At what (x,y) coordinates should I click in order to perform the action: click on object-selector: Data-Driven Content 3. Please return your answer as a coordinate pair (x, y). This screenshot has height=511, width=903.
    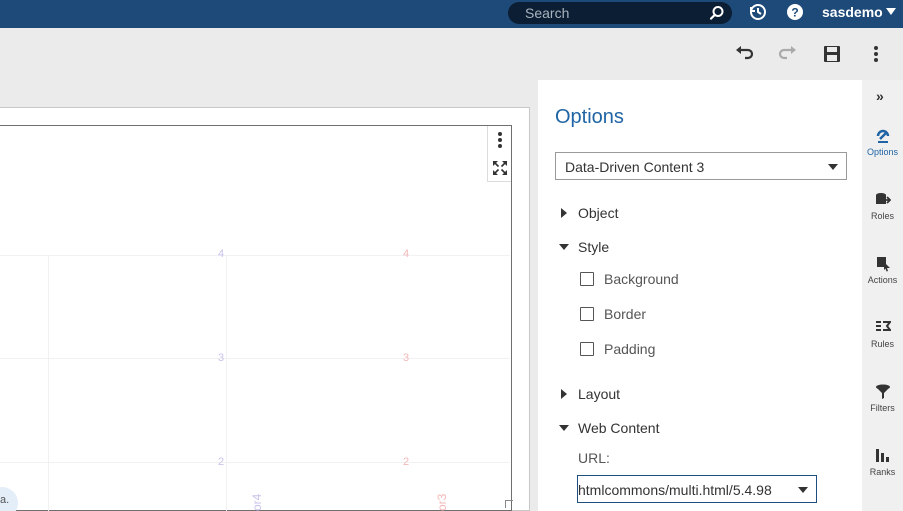
    Looking at the image, I should click on (701, 166).